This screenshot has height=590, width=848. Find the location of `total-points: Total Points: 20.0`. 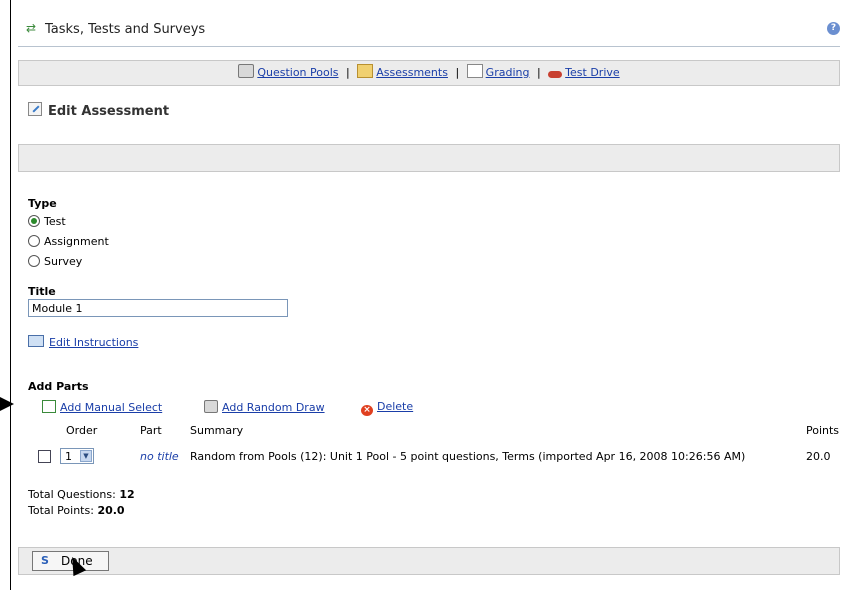

total-points: Total Points: 20.0 is located at coordinates (76, 510).